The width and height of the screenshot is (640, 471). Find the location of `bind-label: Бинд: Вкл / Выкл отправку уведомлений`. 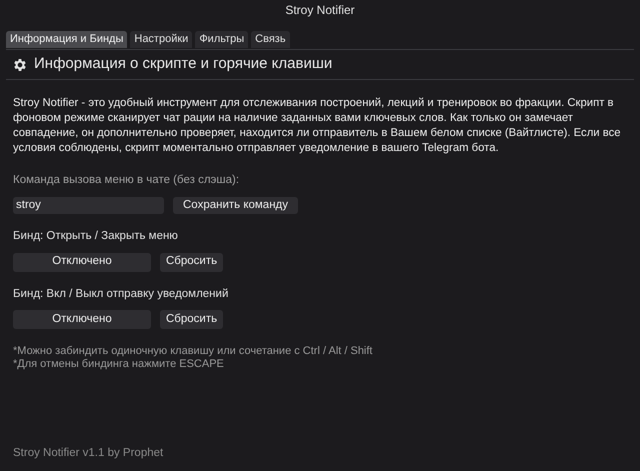

bind-label: Бинд: Вкл / Выкл отправку уведомлений is located at coordinates (121, 294).